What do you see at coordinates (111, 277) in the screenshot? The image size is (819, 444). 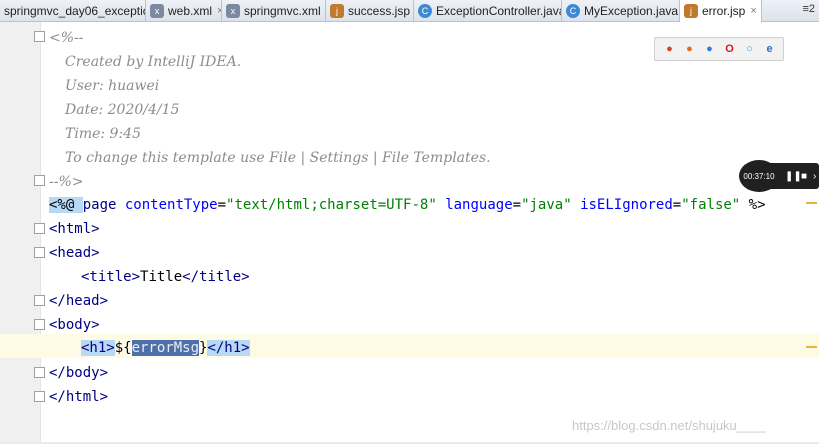 I see `title-open-tag: <title>` at bounding box center [111, 277].